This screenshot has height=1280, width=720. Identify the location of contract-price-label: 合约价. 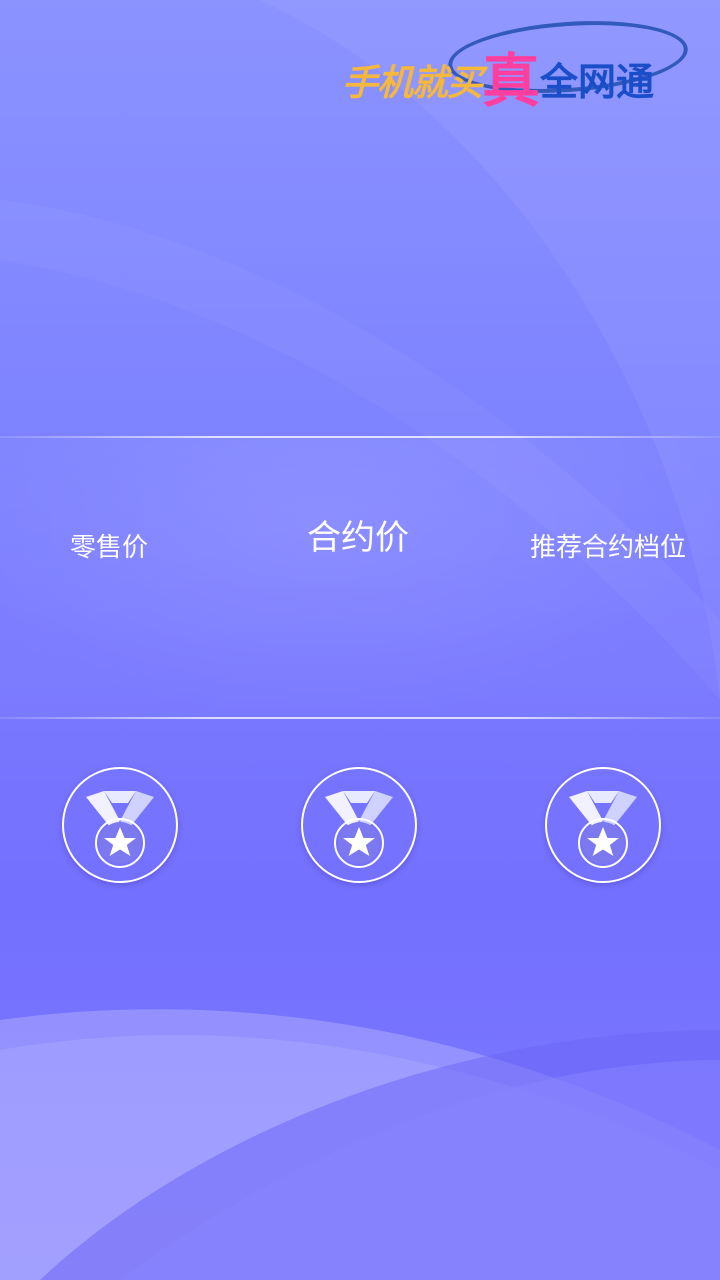
(358, 538).